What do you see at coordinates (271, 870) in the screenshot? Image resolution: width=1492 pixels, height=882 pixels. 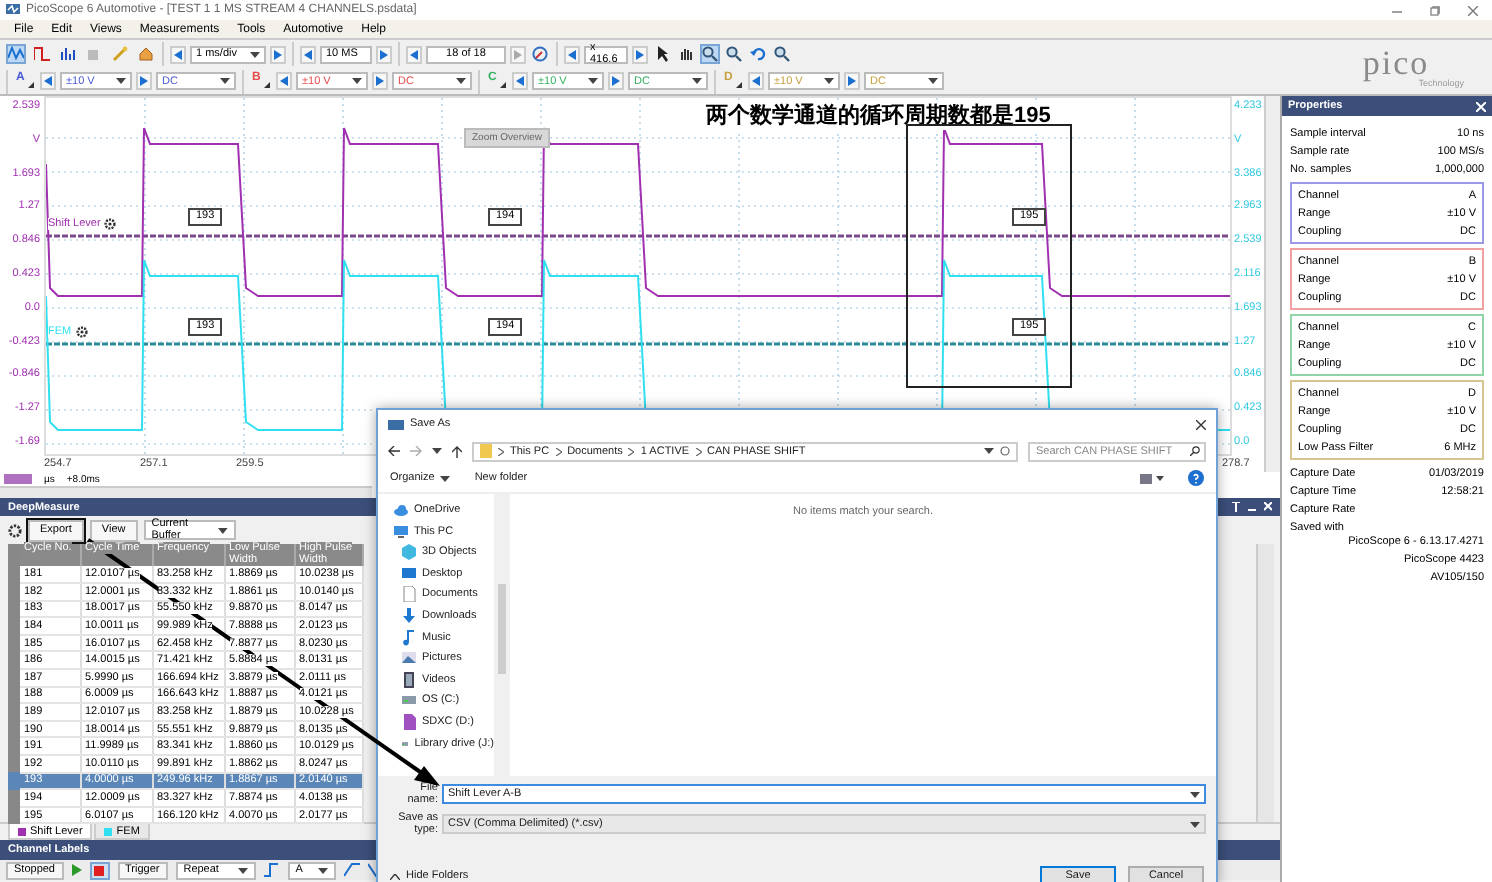 I see `trigger-edge-icon` at bounding box center [271, 870].